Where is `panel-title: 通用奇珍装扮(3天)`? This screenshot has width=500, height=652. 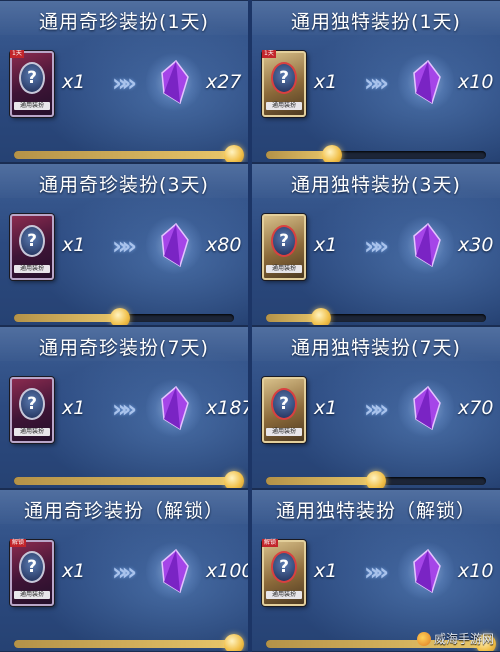
panel-title: 通用奇珍装扮(3天) is located at coordinates (124, 185).